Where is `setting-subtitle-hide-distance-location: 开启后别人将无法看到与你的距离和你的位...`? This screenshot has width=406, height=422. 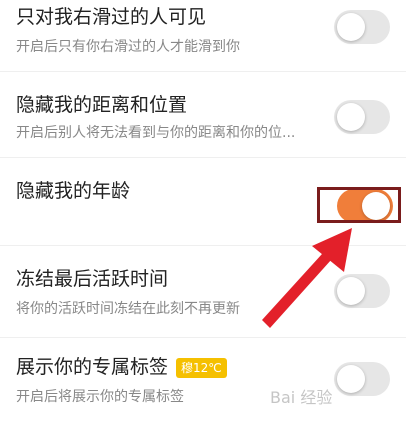
setting-subtitle-hide-distance-location: 开启后别人将无法看到与你的距离和你的位... is located at coordinates (156, 133).